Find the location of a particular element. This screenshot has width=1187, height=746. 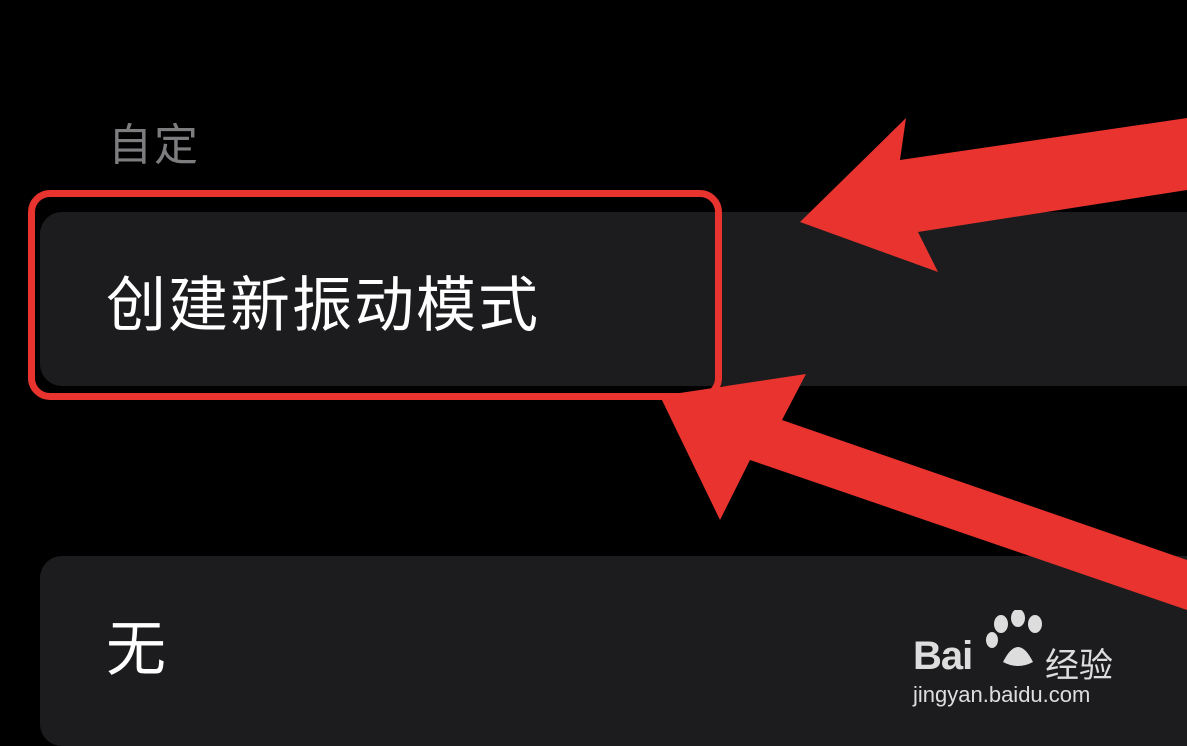

create-vibration-label: 创建新振动模式 is located at coordinates (323, 306).